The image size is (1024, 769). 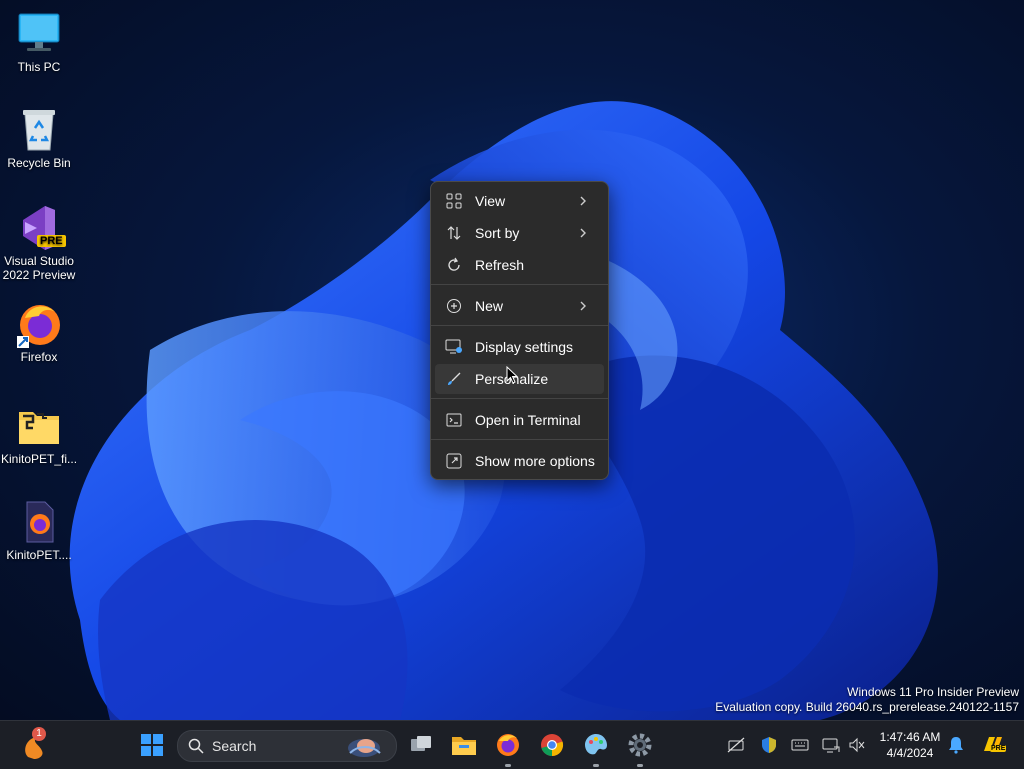 I want to click on watermark-edition: Windows 11 Pro Insider Preview, so click(x=933, y=692).